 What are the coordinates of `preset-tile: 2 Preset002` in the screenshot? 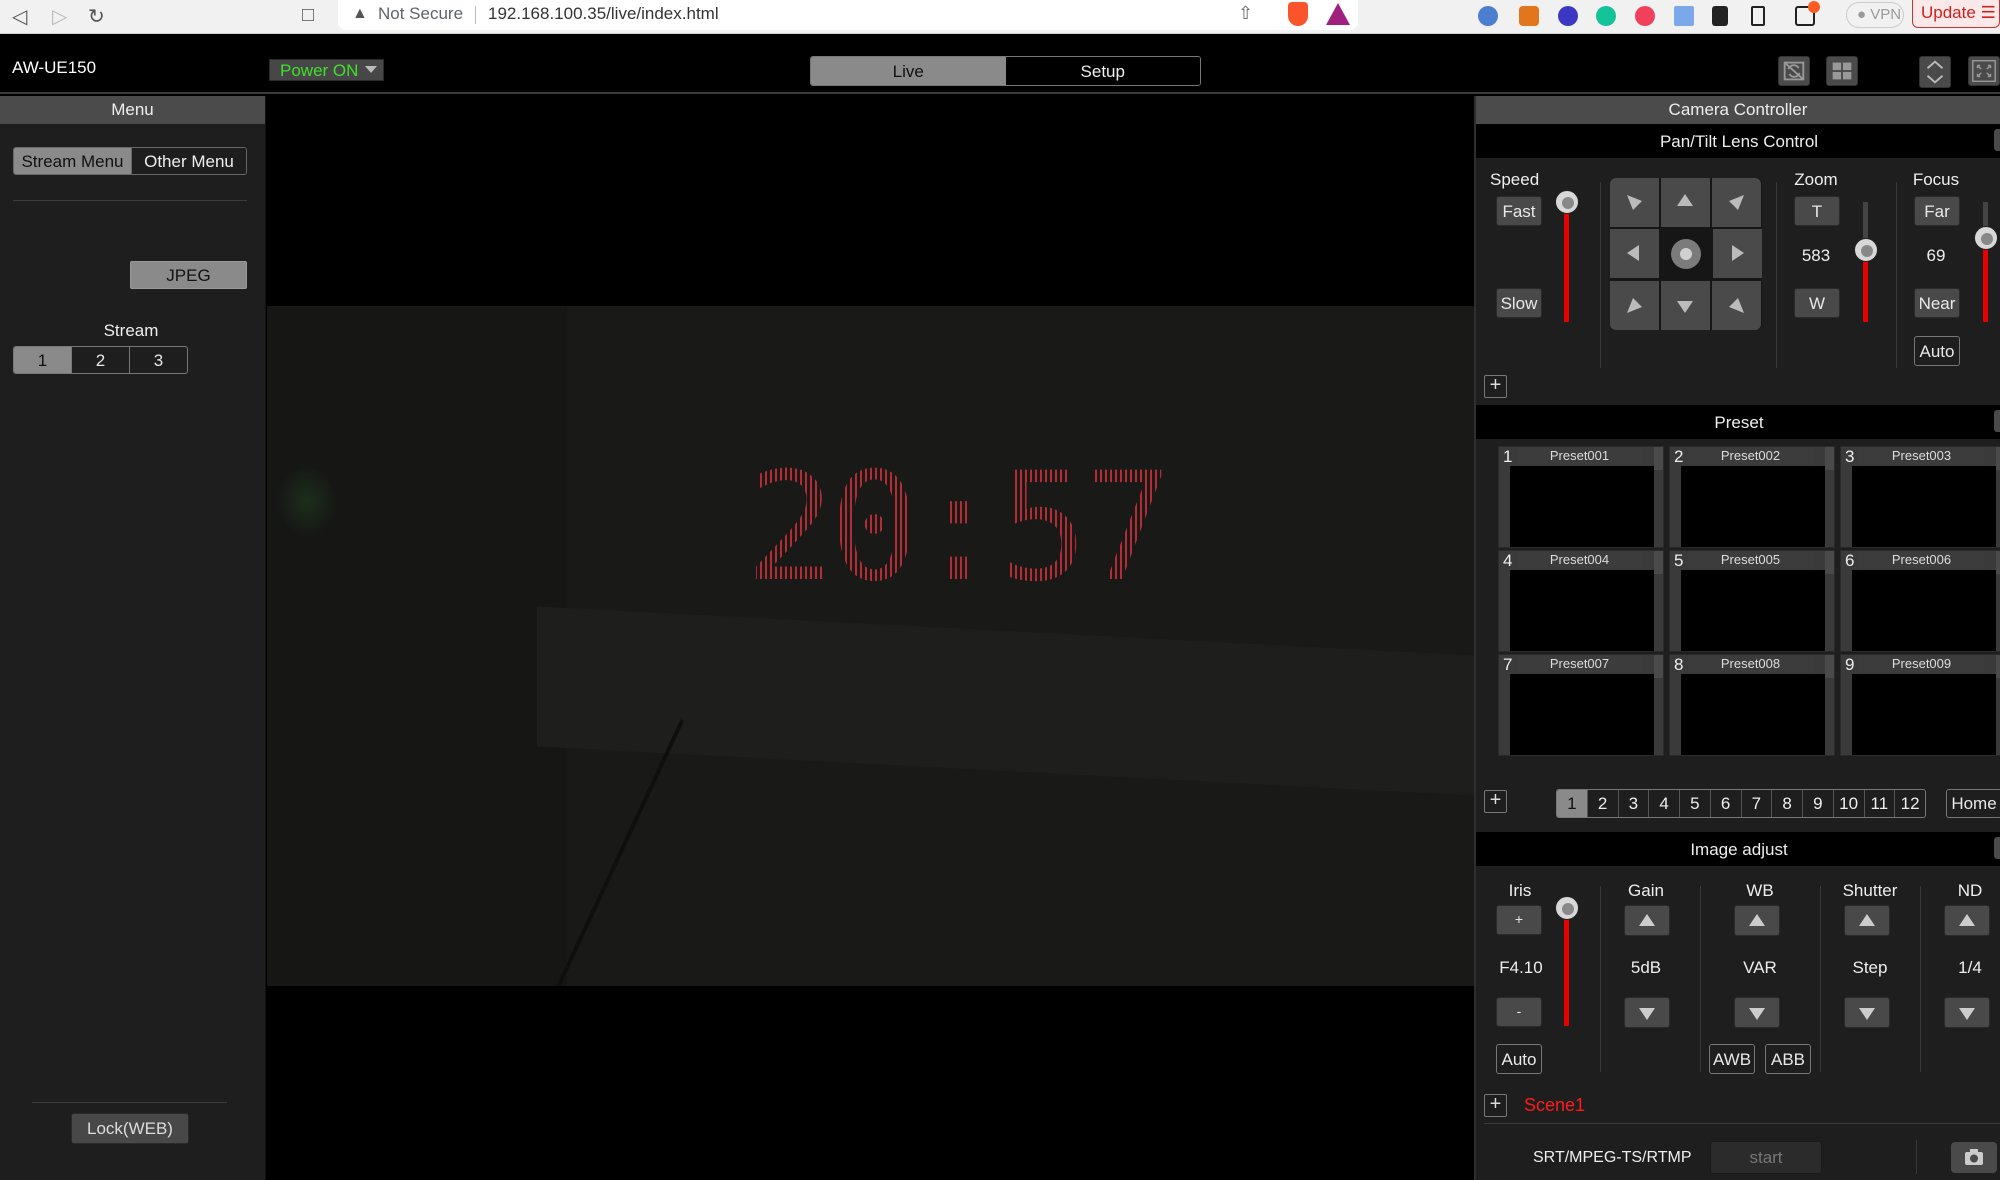 It's located at (1752, 497).